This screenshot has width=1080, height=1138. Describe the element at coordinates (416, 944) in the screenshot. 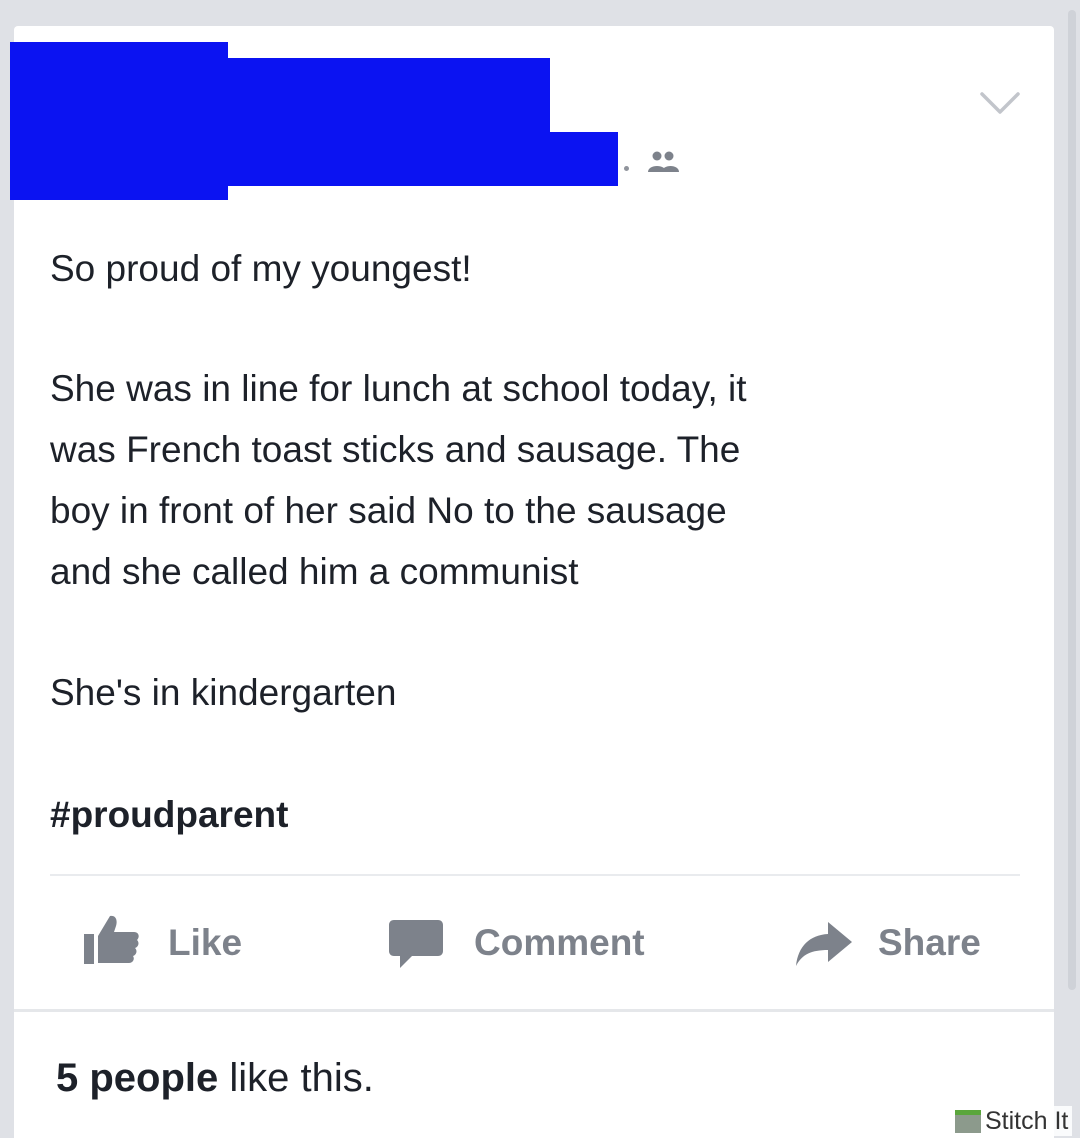

I see `speech-bubble-icon` at that location.